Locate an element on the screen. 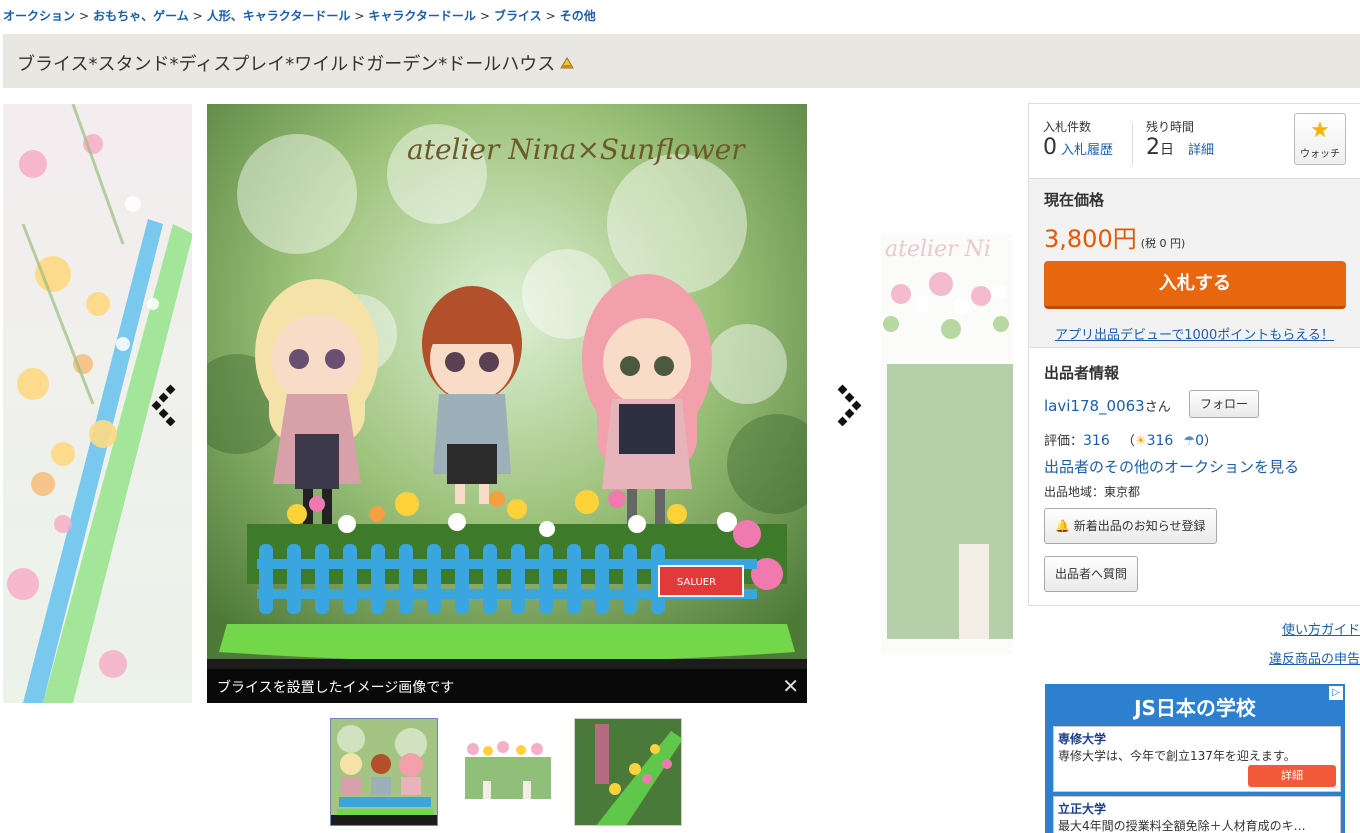 This screenshot has width=1360, height=833. bid-count-value: 0 is located at coordinates (1050, 147).